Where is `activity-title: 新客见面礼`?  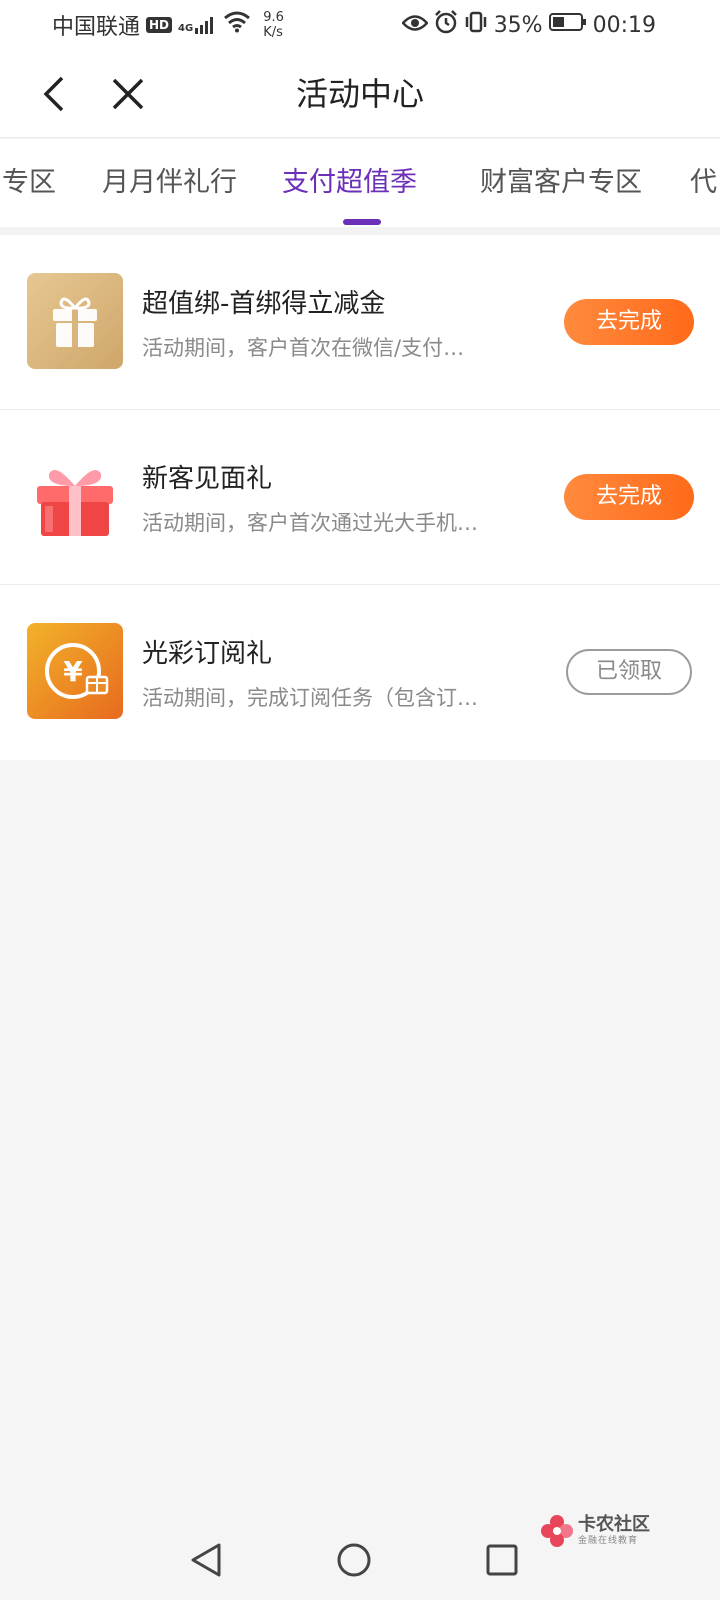
activity-title: 新客见面礼 is located at coordinates (207, 479).